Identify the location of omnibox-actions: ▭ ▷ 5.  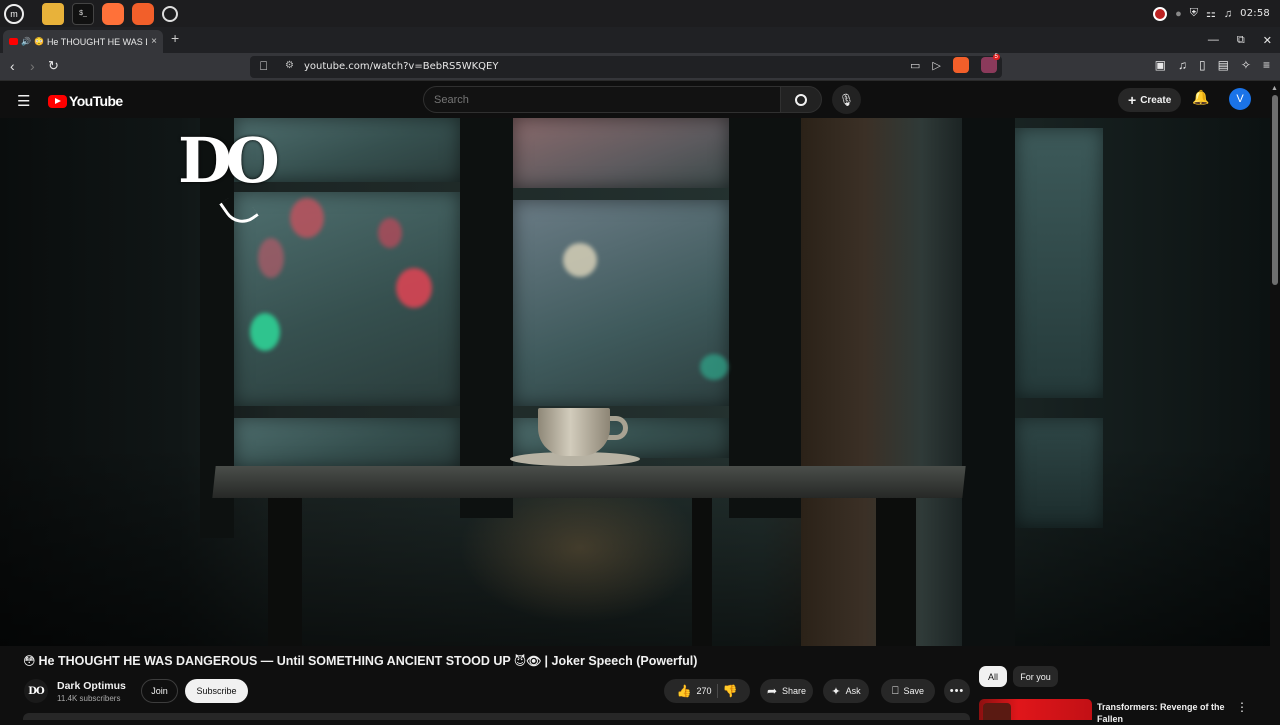
(955, 63).